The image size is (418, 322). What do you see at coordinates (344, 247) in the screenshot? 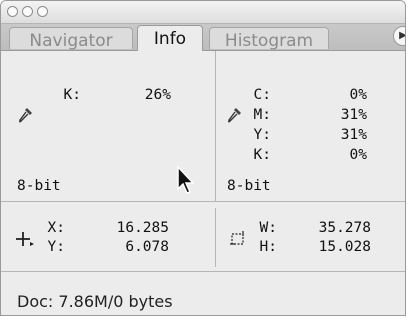
I see `h-value: 15.028` at bounding box center [344, 247].